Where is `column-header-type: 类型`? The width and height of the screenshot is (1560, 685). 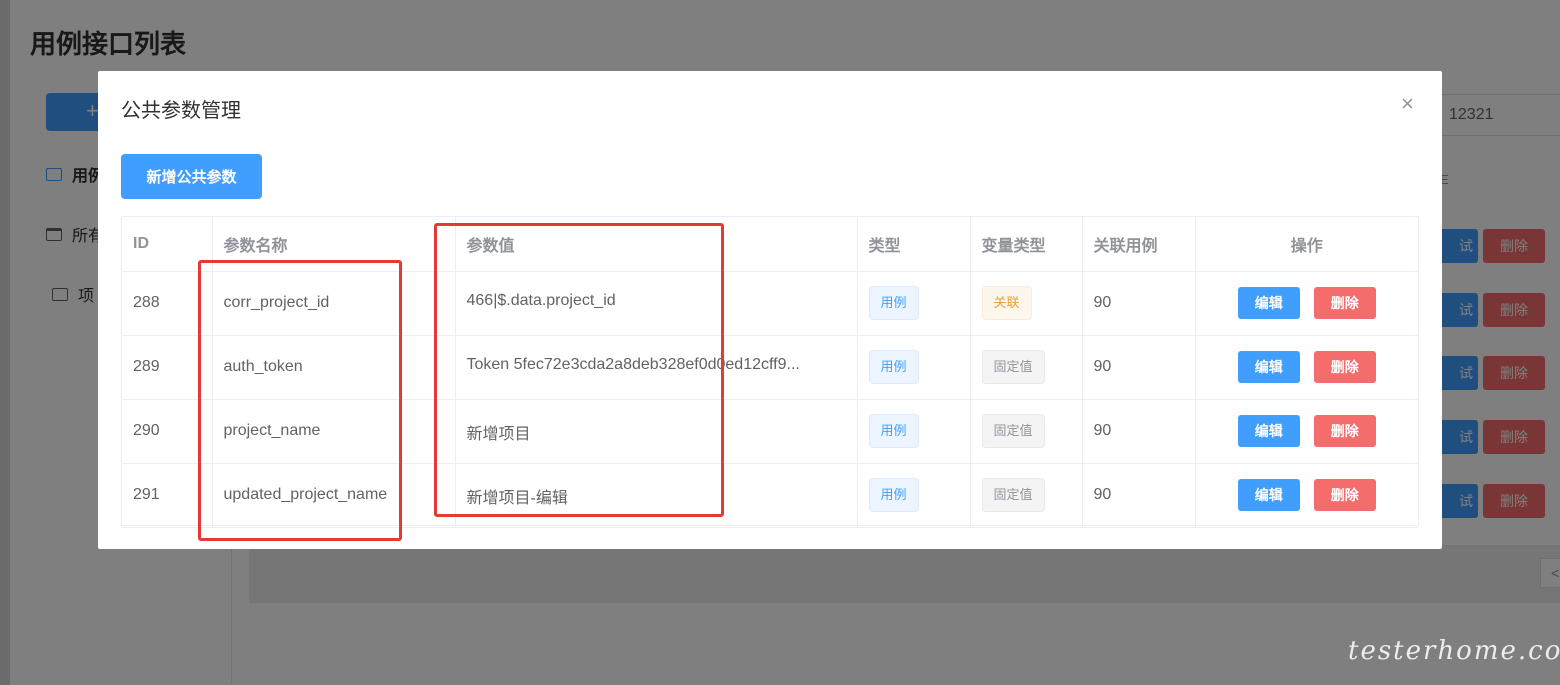
column-header-type: 类型 is located at coordinates (914, 244).